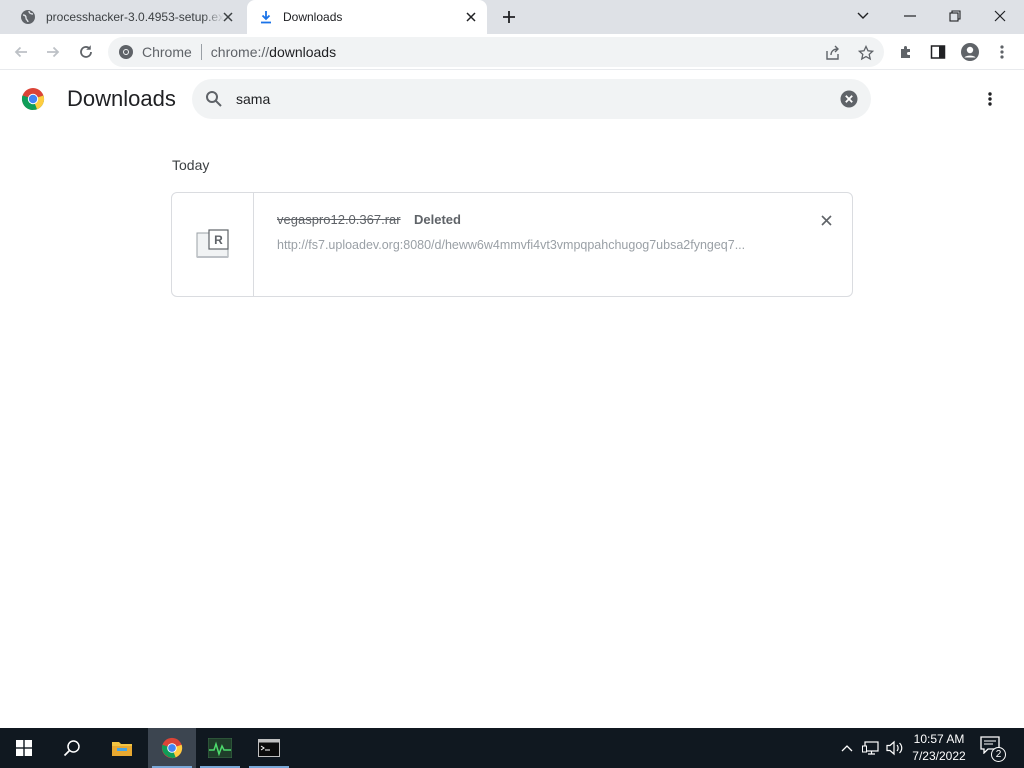 The height and width of the screenshot is (768, 1024). Describe the element at coordinates (512, 748) in the screenshot. I see `taskbar: 10:57 AM 7/23/2022 2` at that location.